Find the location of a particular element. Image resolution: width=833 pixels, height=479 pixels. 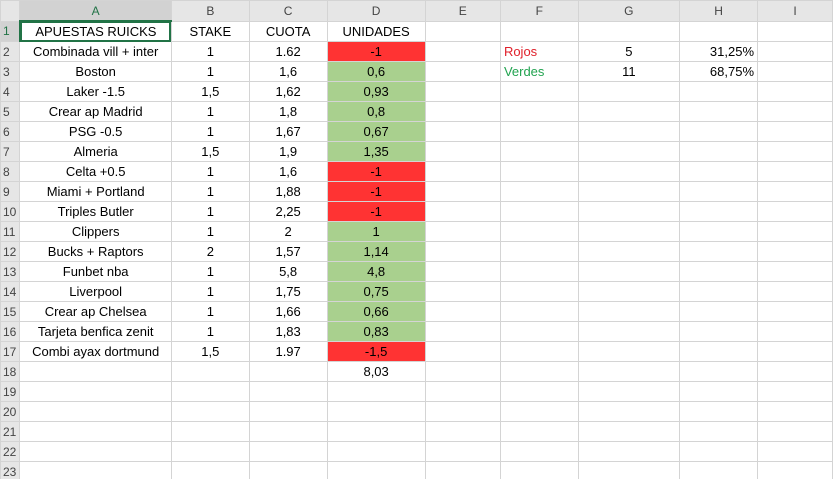

cell-g16 is located at coordinates (629, 331).